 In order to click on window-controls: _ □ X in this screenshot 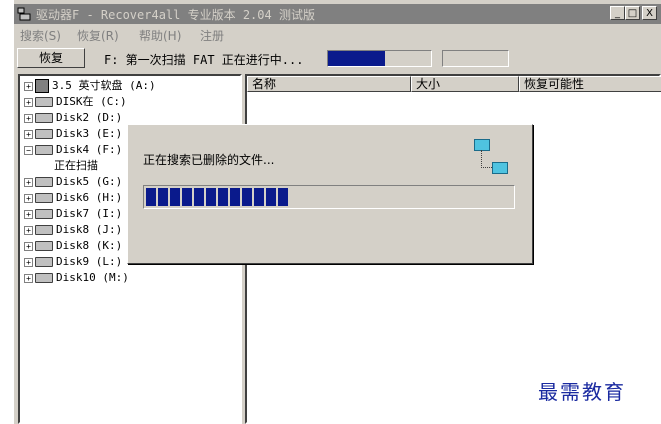, I will do `click(633, 13)`.